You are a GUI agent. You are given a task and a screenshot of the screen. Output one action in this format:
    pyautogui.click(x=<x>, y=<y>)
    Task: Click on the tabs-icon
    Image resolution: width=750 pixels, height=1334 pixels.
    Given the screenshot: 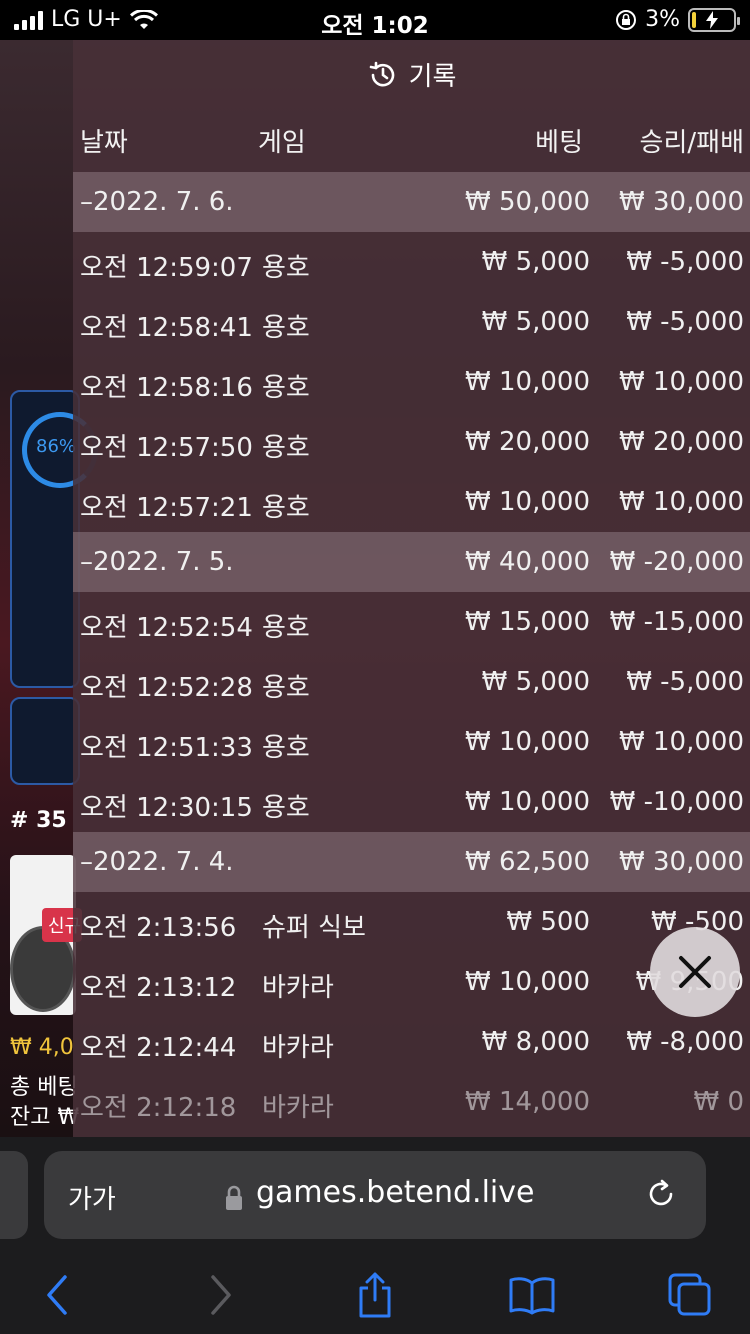 What is the action you would take?
    pyautogui.click(x=689, y=1294)
    